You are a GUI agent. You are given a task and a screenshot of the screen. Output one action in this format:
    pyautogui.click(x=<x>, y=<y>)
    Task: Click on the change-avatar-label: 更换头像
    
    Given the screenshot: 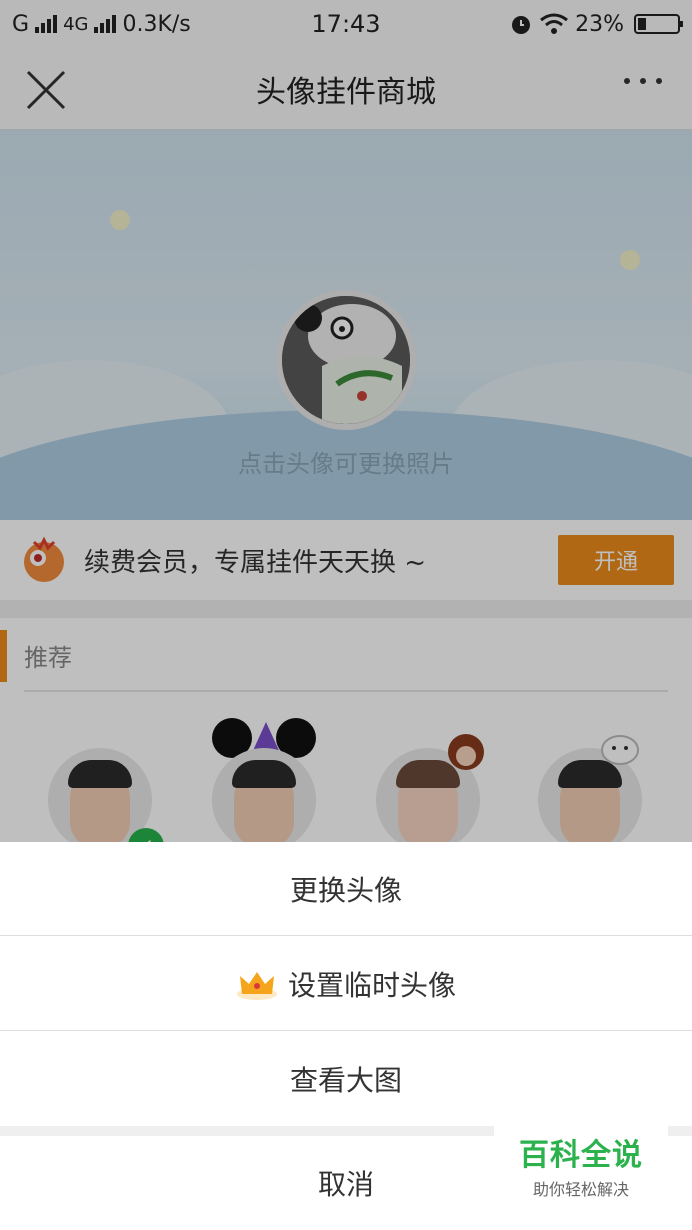 What is the action you would take?
    pyautogui.click(x=345, y=890)
    